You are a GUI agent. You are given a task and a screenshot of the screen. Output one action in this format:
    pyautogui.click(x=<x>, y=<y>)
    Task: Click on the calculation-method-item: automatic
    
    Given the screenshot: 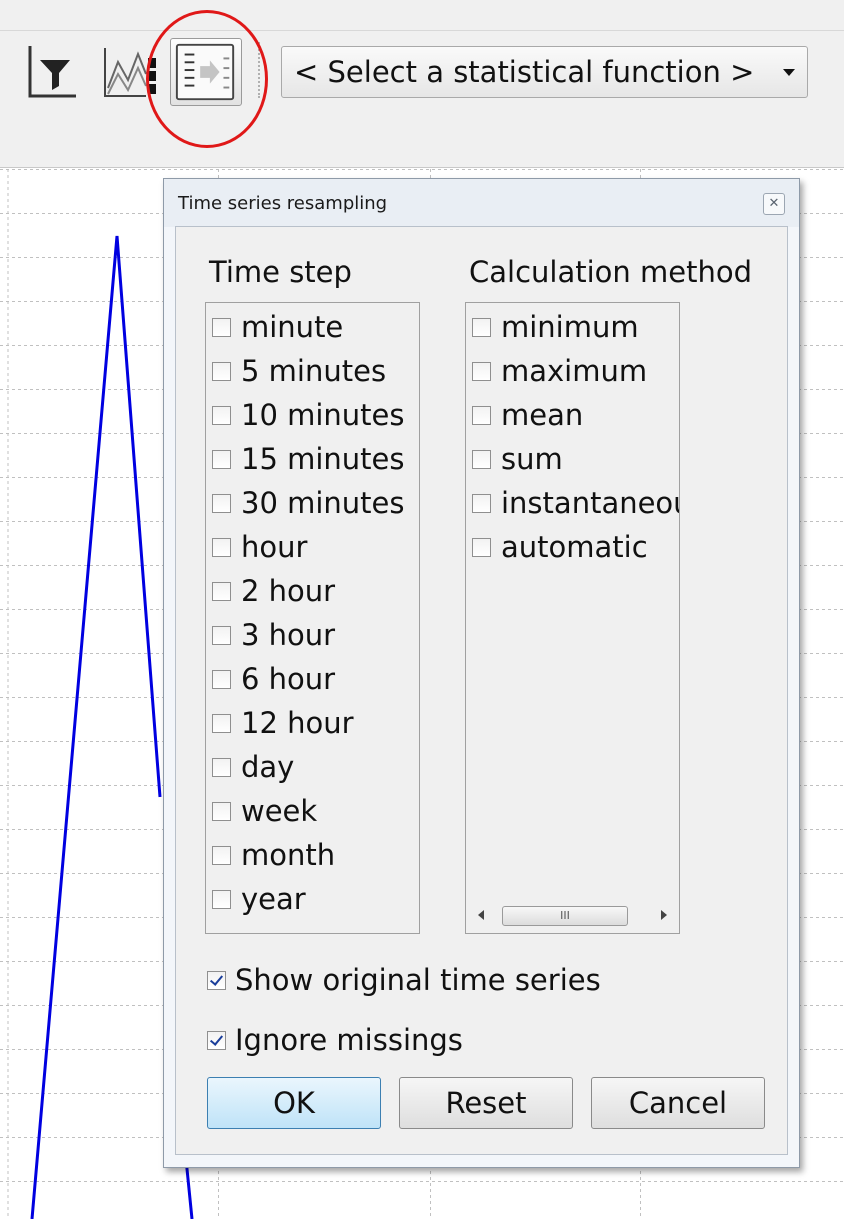 What is the action you would take?
    pyautogui.click(x=560, y=547)
    